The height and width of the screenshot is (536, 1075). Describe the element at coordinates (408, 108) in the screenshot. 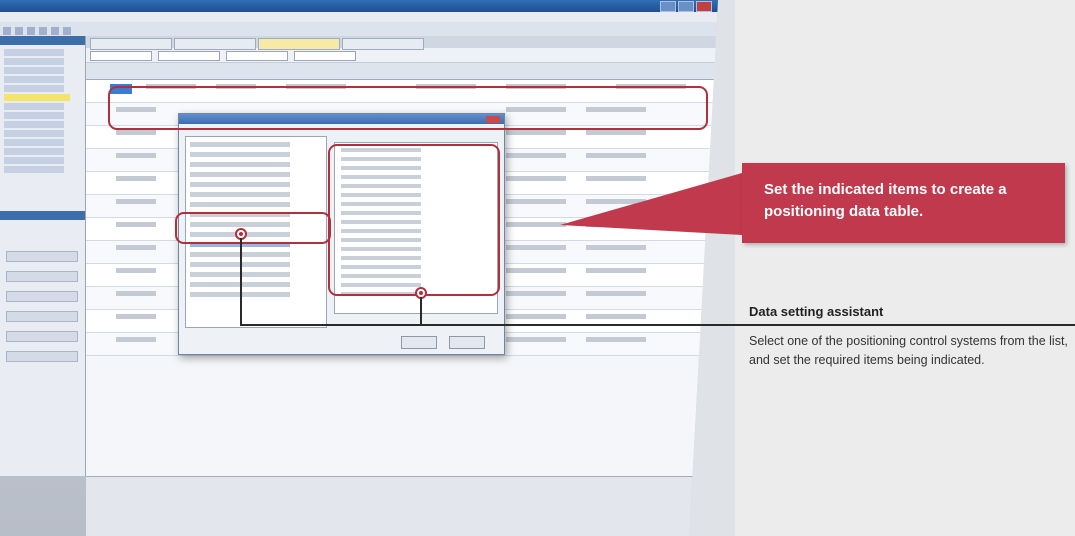

I see `highlight-table-row-outline` at that location.